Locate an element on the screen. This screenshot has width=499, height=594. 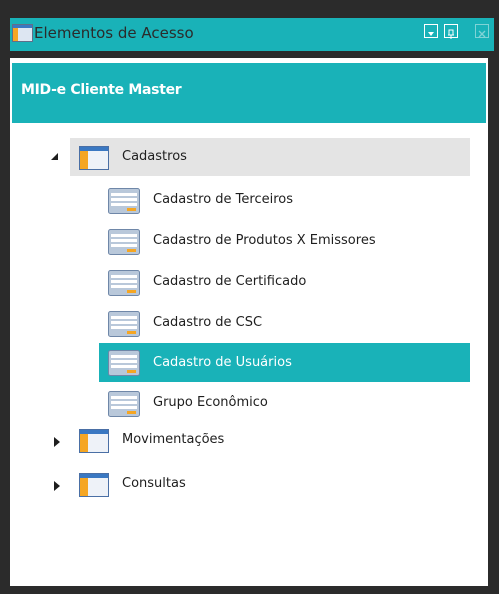
title-bar: Elementos de Acesso is located at coordinates (249, 29).